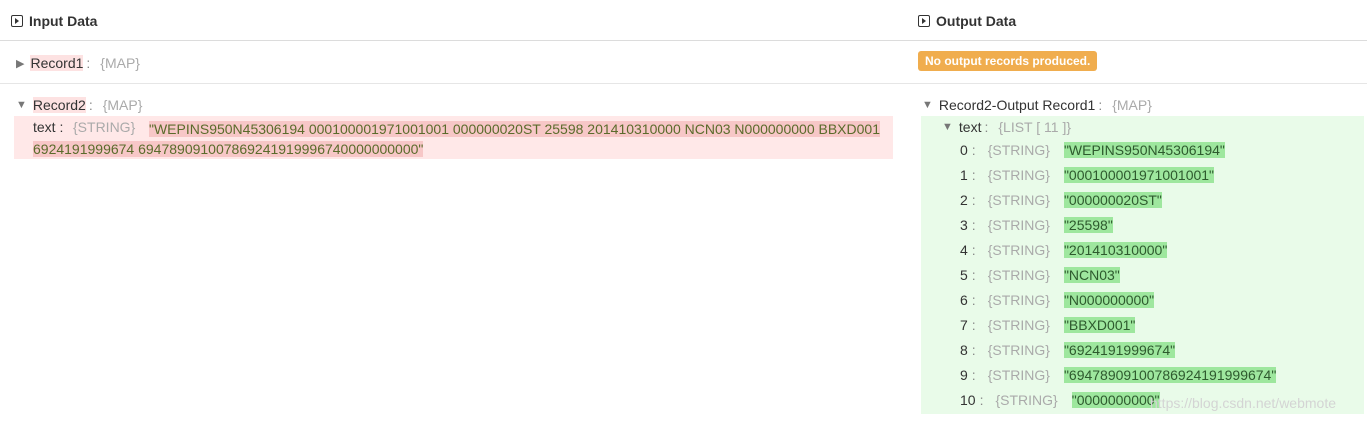  I want to click on output-data-header: Output Data, so click(967, 21).